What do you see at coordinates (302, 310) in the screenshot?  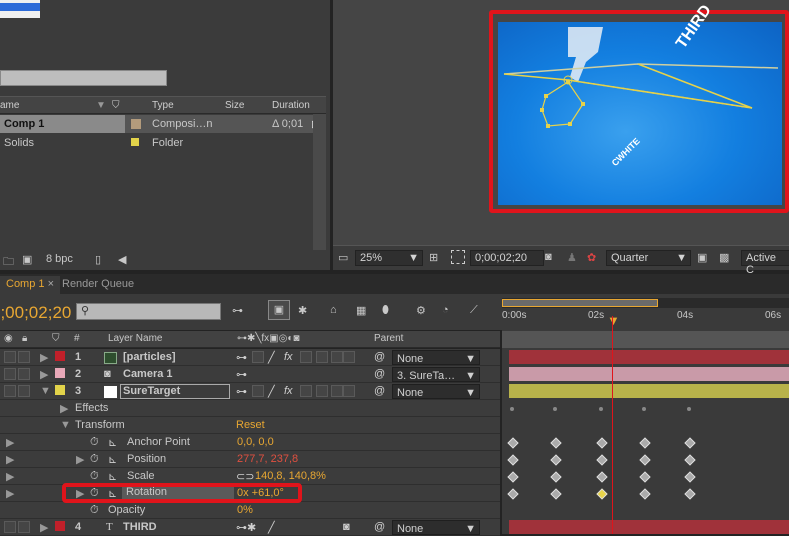 I see `hide-shy-icon: ✱` at bounding box center [302, 310].